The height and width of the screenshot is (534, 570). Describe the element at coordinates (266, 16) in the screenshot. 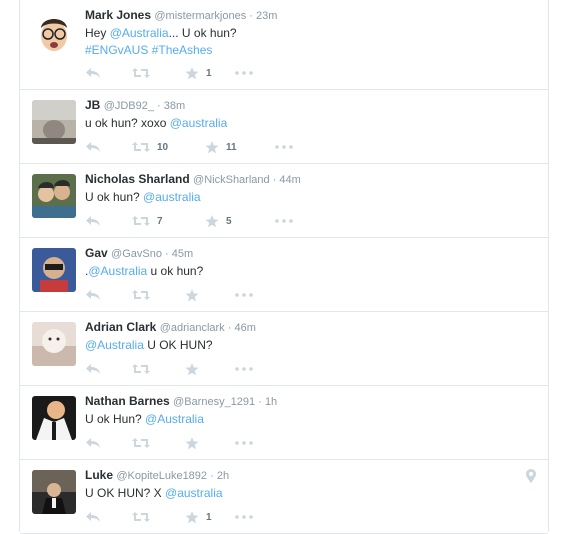

I see `timestamp: 23m` at that location.